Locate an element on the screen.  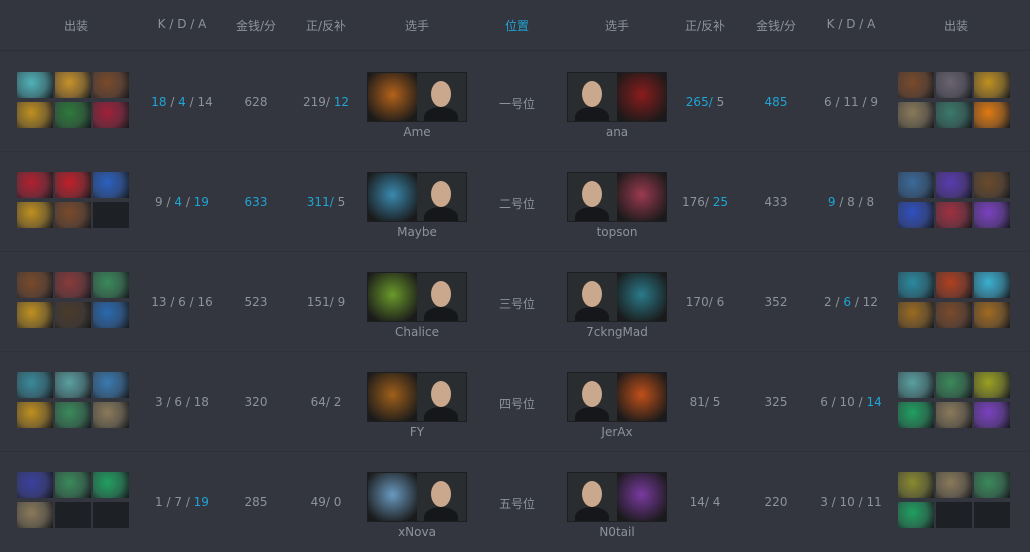
header-kda-left: K / D / A is located at coordinates (182, 24).